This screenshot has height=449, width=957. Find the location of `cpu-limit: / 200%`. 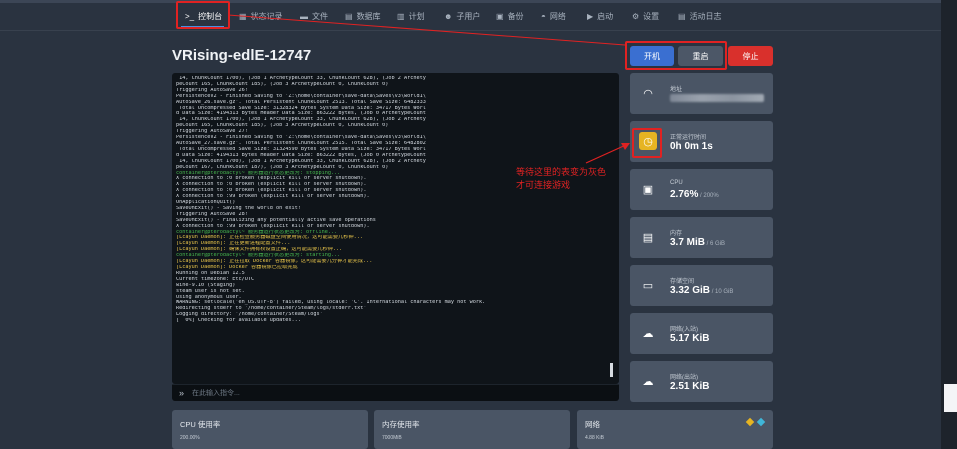

cpu-limit: / 200% is located at coordinates (708, 196).